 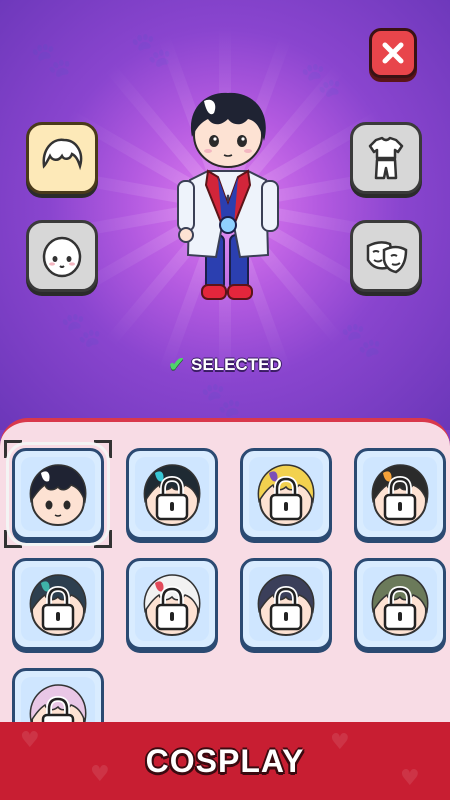 I want to click on mask-icon, so click(x=387, y=257).